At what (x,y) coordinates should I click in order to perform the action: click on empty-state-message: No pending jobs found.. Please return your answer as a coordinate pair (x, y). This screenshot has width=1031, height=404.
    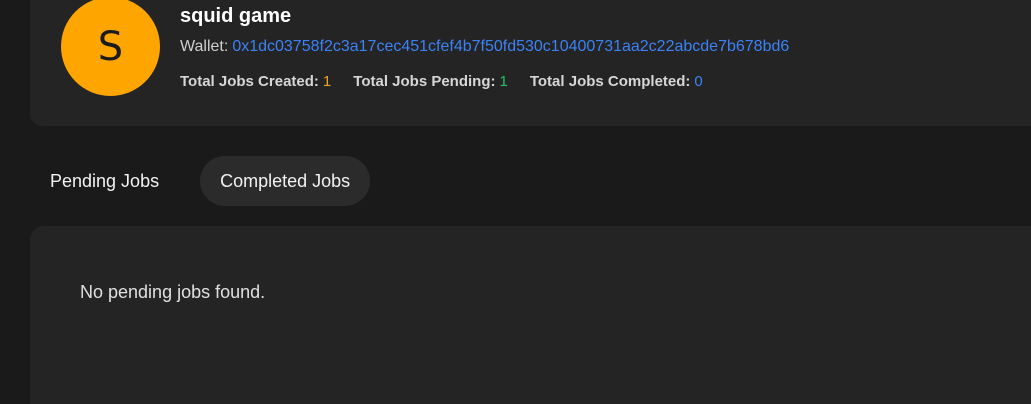
    Looking at the image, I should click on (173, 292).